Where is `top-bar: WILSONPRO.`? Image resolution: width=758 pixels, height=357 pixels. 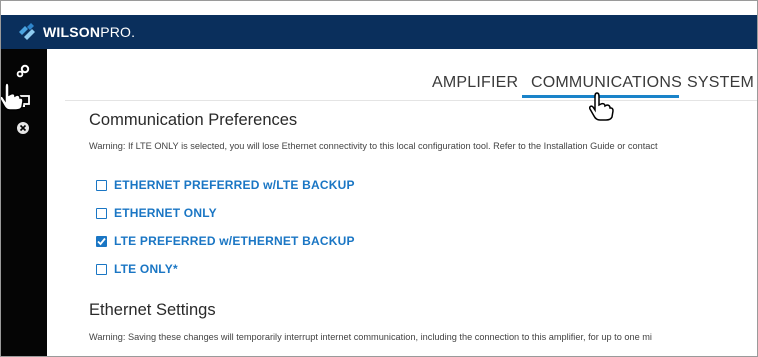 top-bar: WILSONPRO. is located at coordinates (379, 32).